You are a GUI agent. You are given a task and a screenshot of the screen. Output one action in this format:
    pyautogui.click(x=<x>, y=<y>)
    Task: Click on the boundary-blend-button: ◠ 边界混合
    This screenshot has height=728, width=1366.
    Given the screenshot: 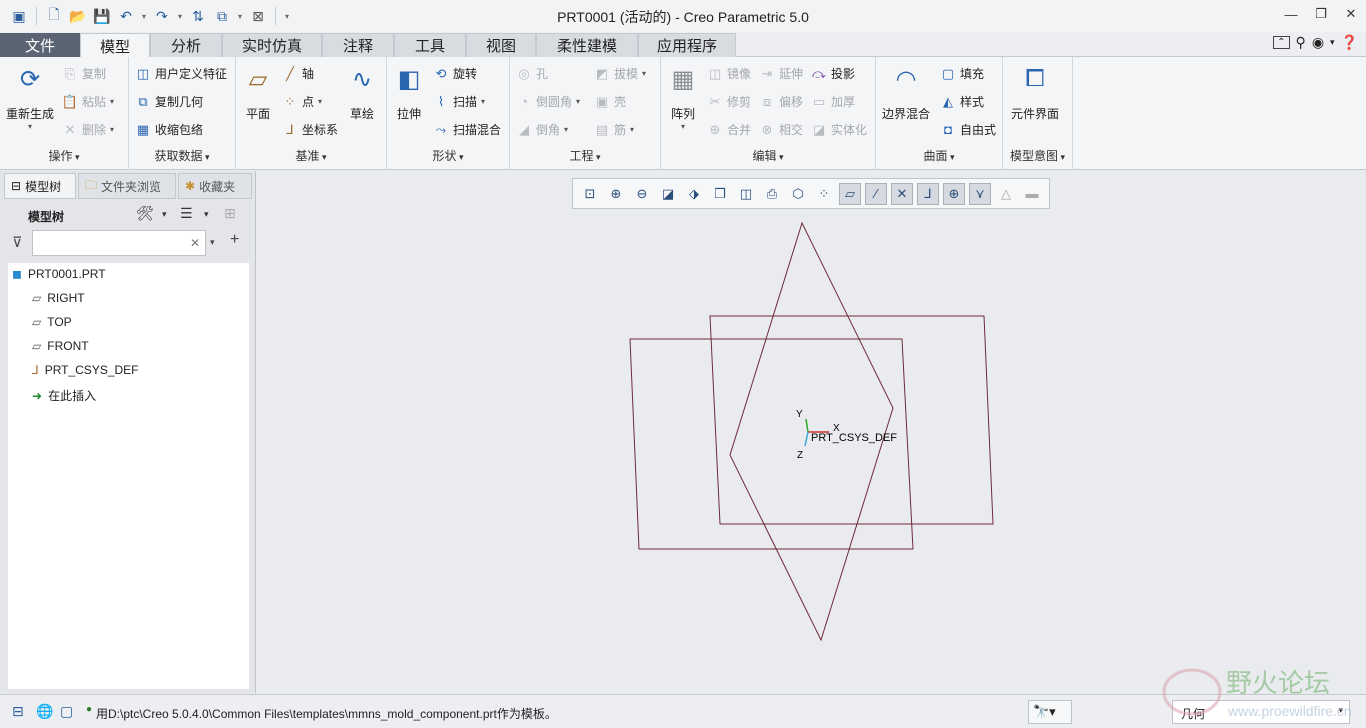 What is the action you would take?
    pyautogui.click(x=906, y=92)
    